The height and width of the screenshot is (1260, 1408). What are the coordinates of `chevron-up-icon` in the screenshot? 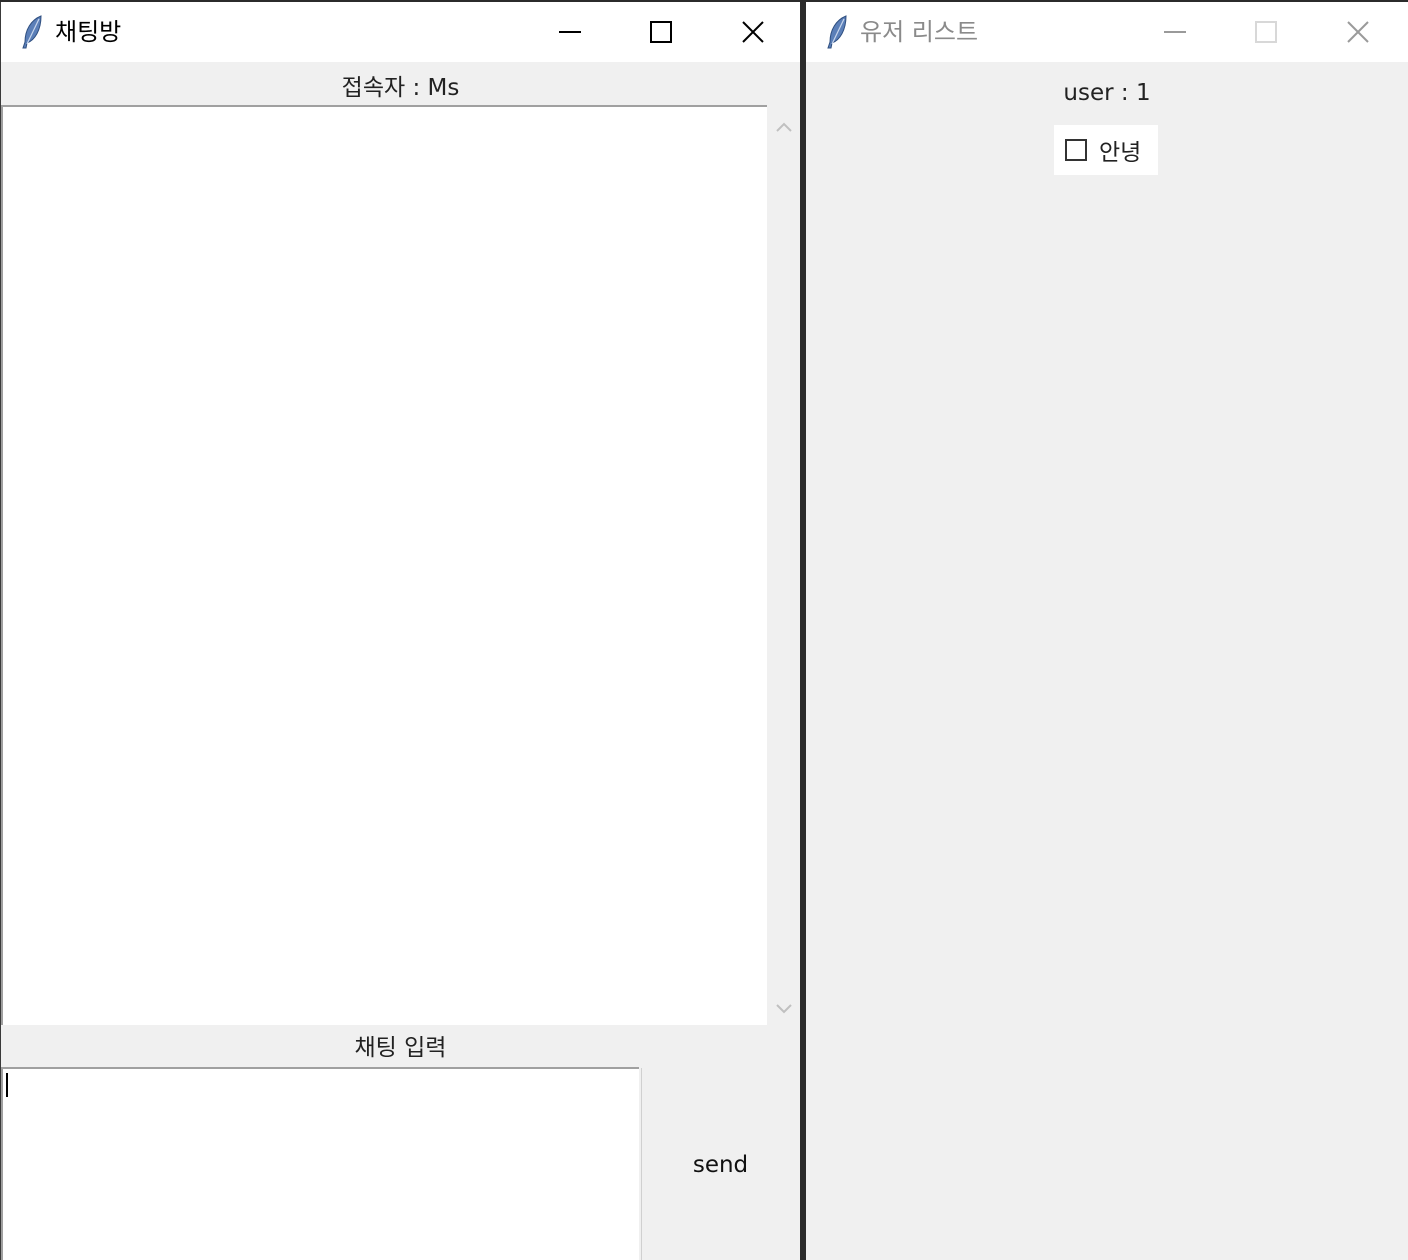 It's located at (784, 126).